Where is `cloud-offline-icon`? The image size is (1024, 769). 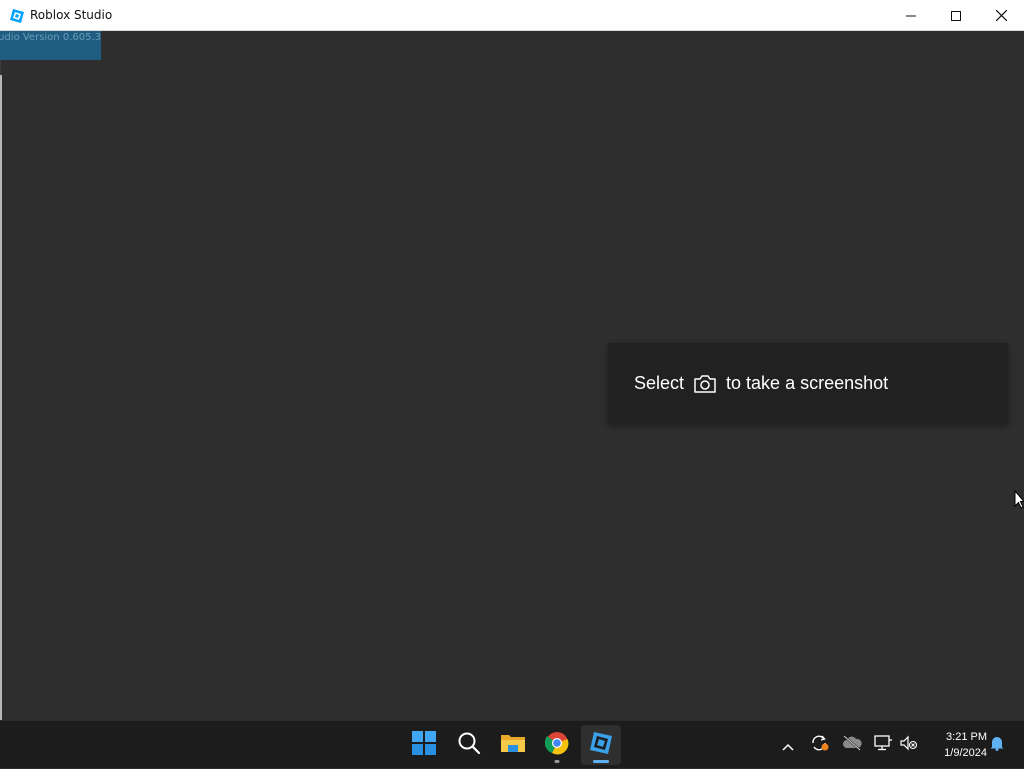
cloud-offline-icon is located at coordinates (852, 745).